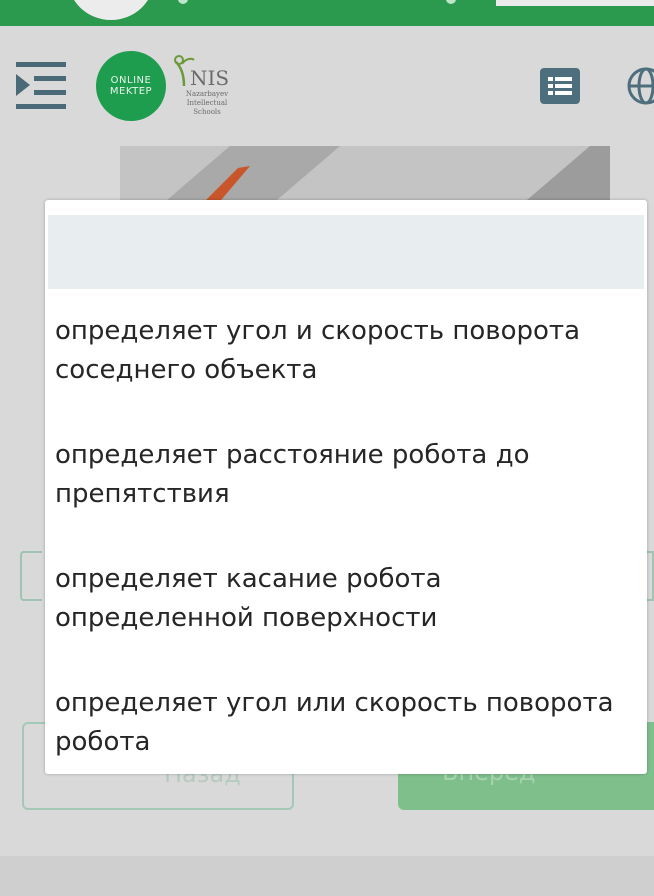  Describe the element at coordinates (131, 91) in the screenshot. I see `logo-text: MEKTEP` at that location.